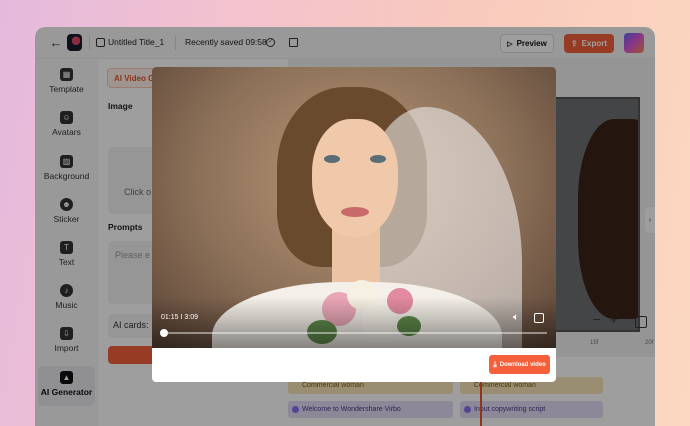 The image size is (690, 426). I want to click on download-video-button: ⤓ Download video, so click(519, 364).